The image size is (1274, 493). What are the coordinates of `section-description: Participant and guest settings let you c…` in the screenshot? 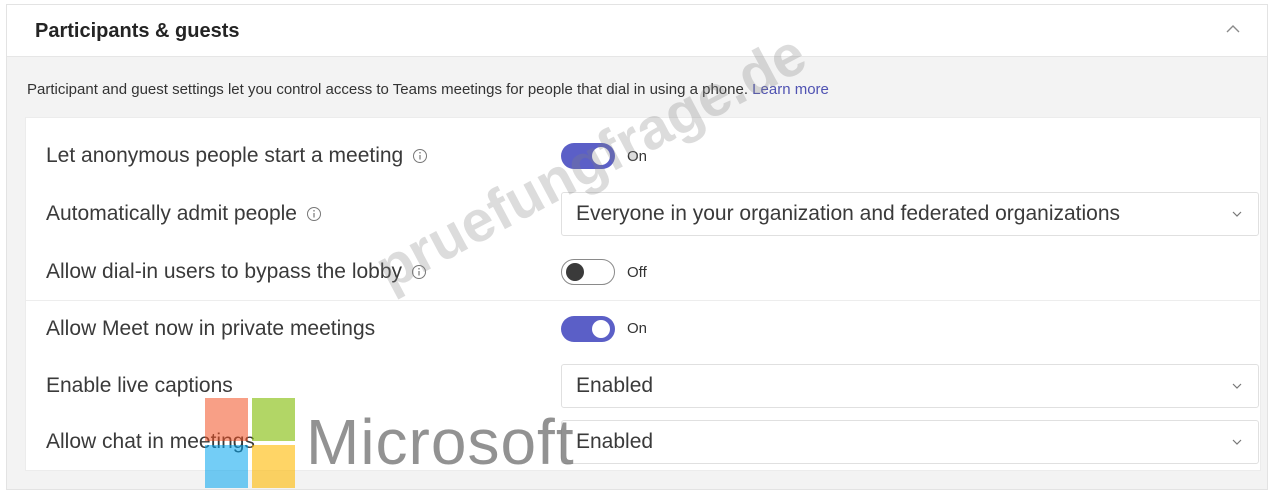 It's located at (428, 89).